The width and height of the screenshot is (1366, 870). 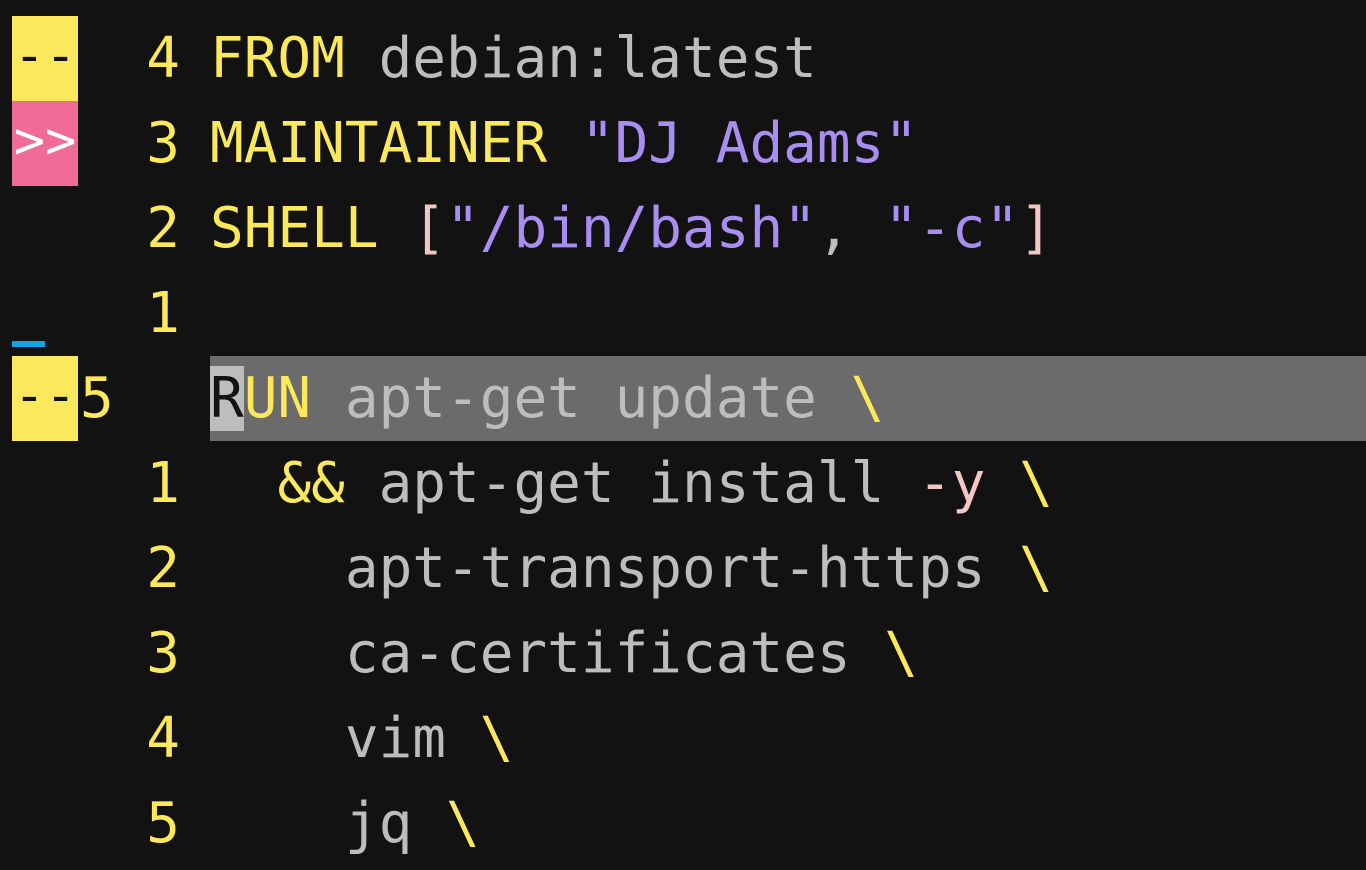 I want to click on token-text: apt-get install, so click(x=631, y=483).